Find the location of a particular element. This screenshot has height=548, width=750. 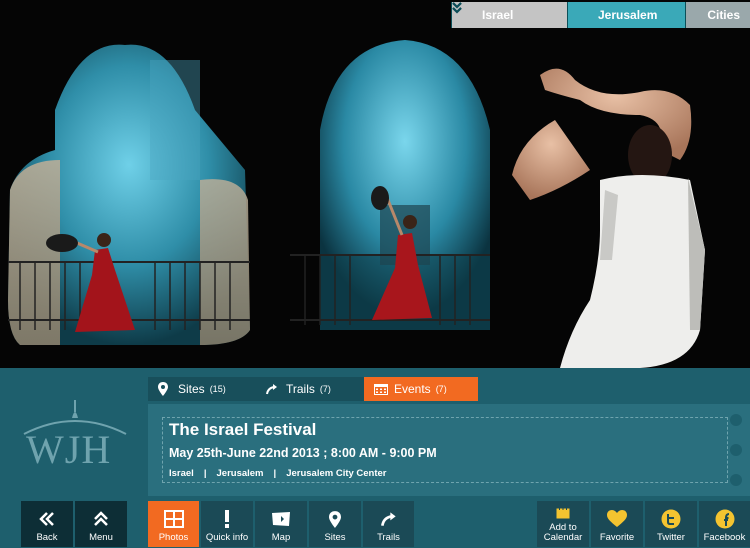

trails-button: Trails is located at coordinates (388, 524).